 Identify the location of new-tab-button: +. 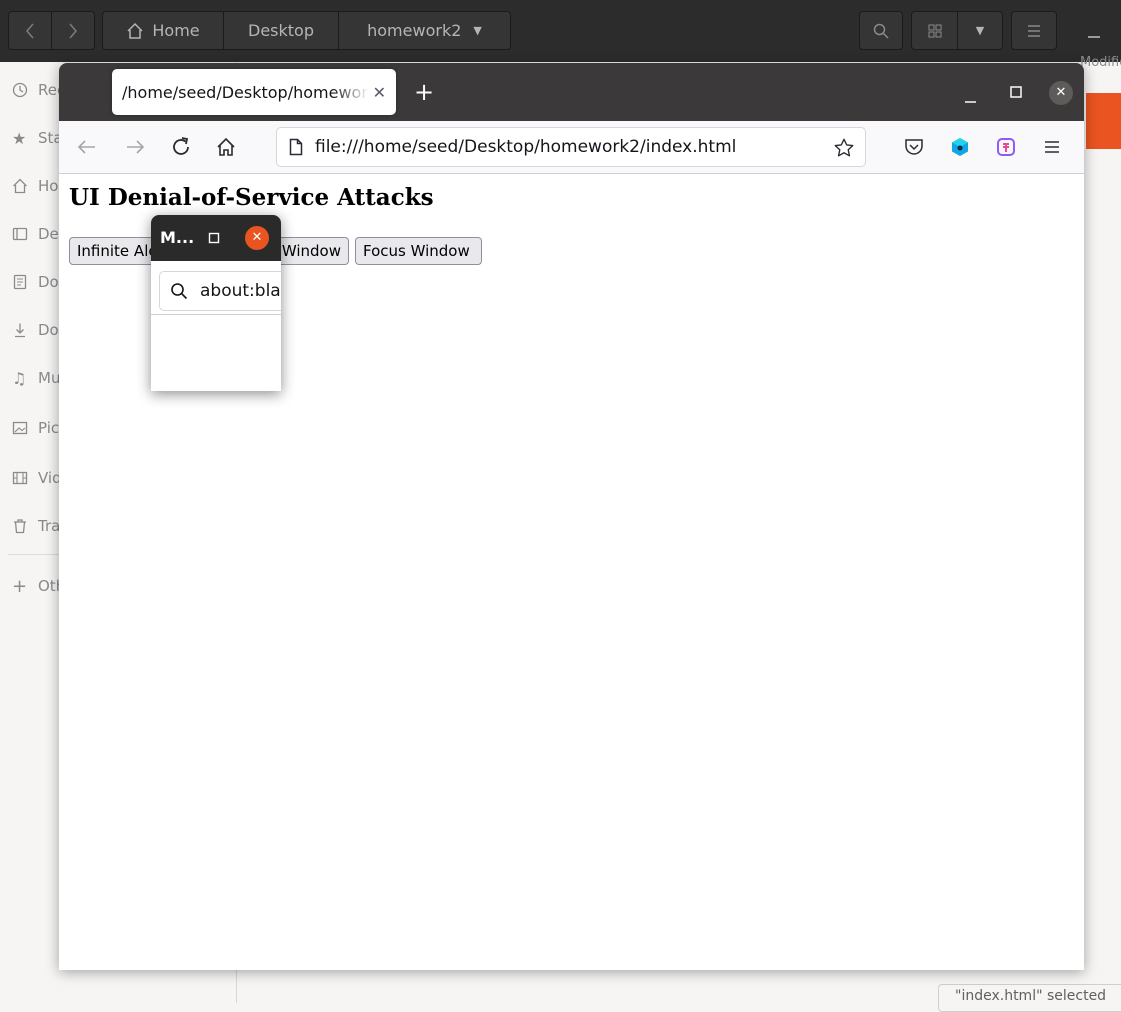
(424, 92).